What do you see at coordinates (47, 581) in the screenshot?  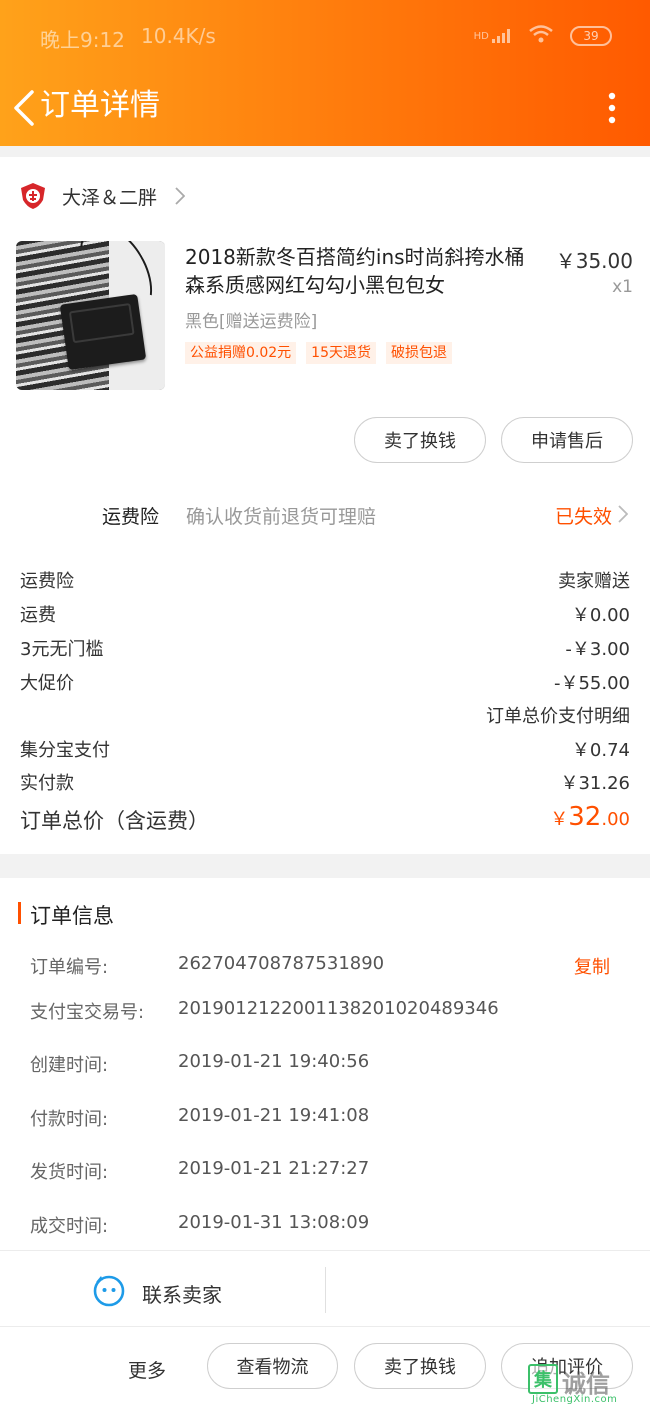 I see `fee-label: 运费险` at bounding box center [47, 581].